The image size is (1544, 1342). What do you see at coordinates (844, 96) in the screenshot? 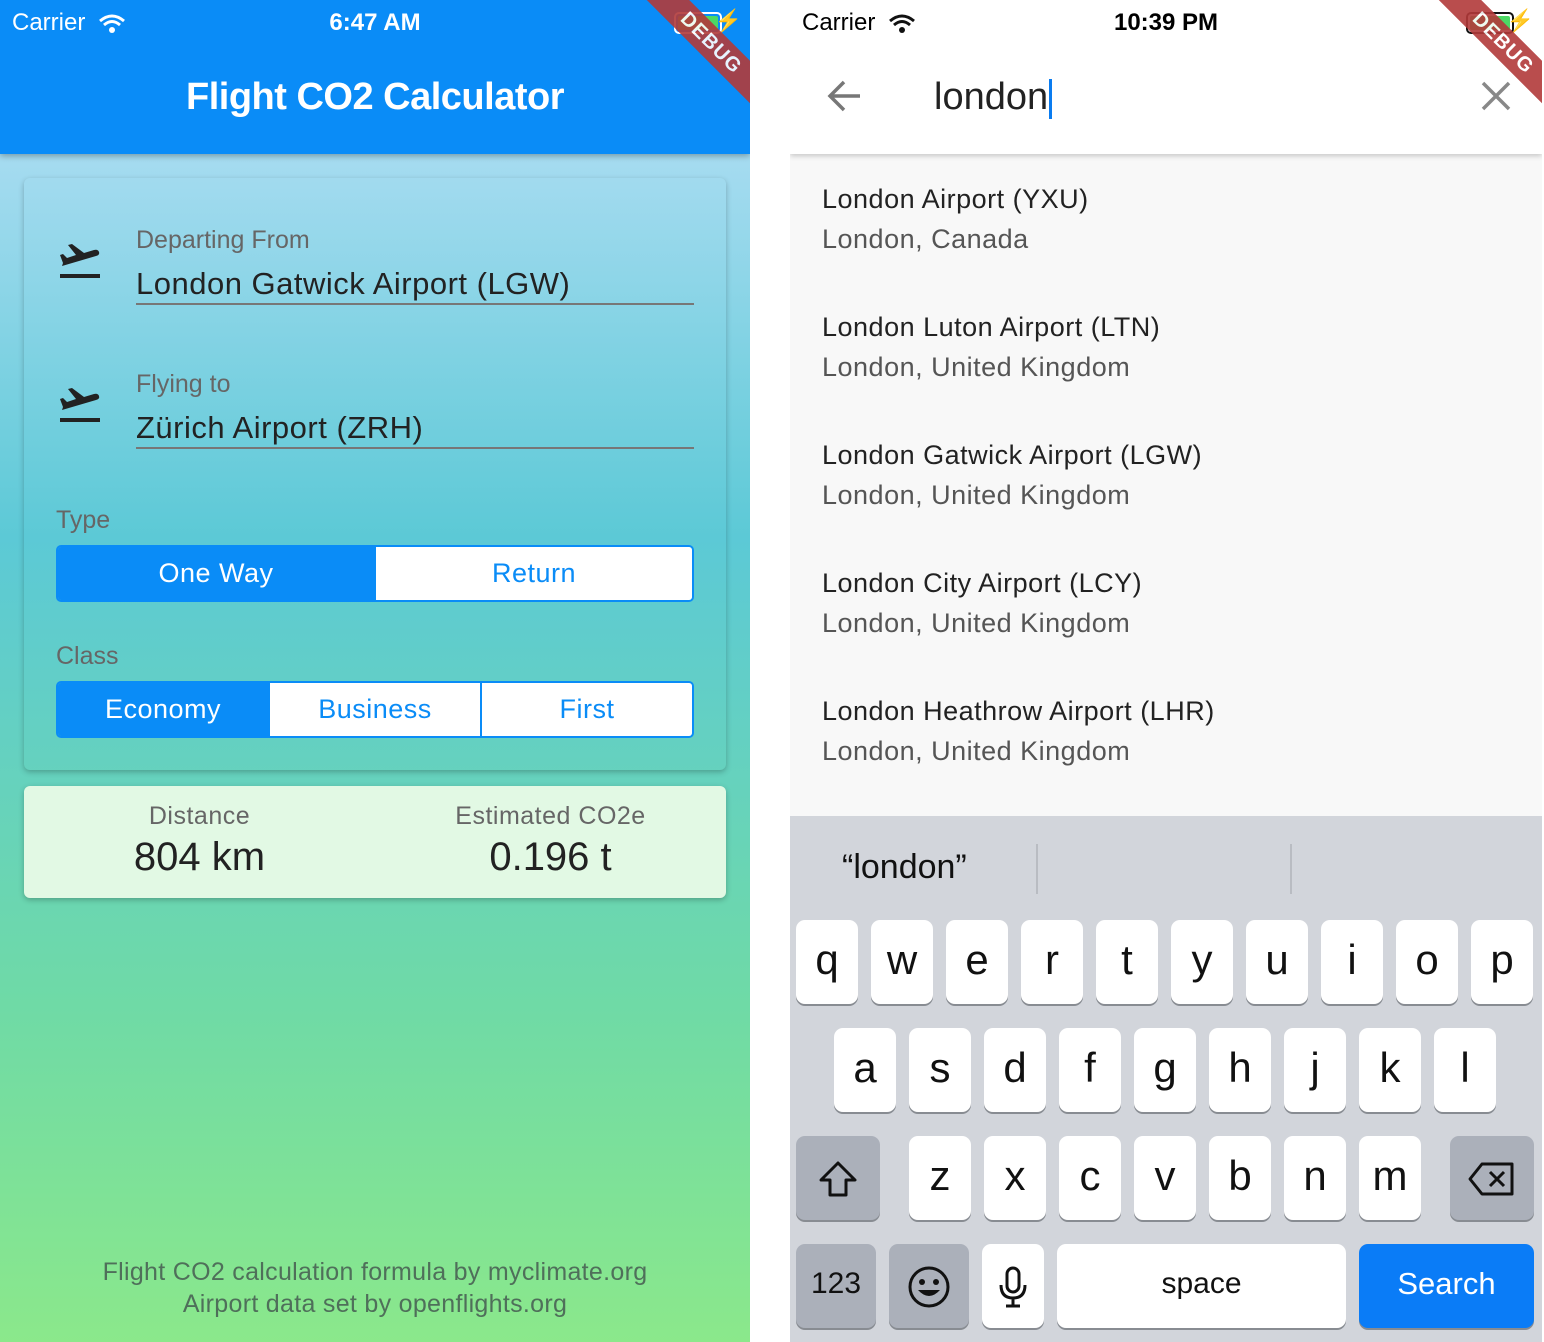
I see `arrow-left-icon` at bounding box center [844, 96].